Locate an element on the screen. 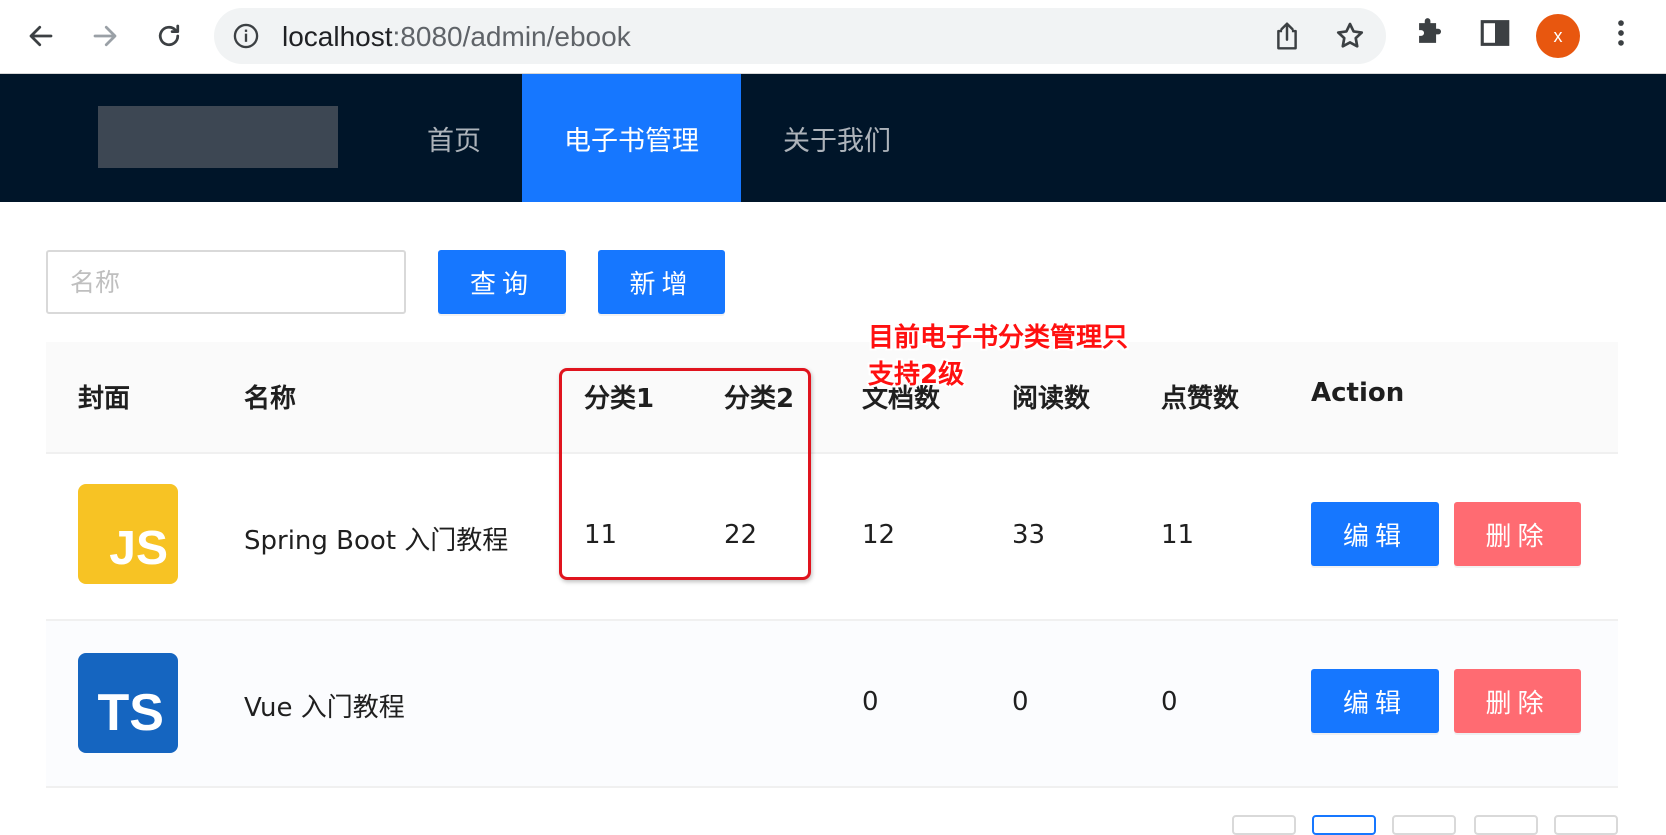 The image size is (1666, 835). vote-count-value: 0 is located at coordinates (1169, 702).